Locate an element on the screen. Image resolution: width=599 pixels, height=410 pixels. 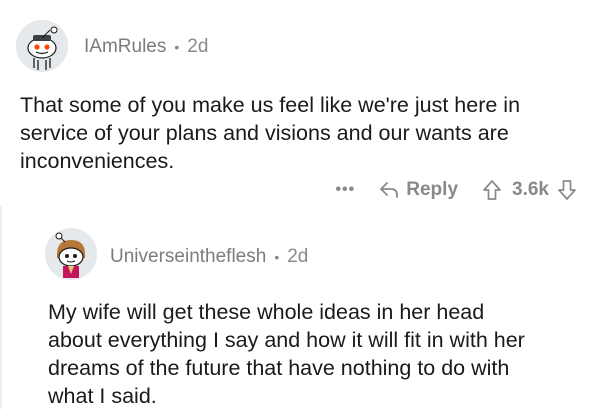
comment-body-line: inconveniences. is located at coordinates (97, 161).